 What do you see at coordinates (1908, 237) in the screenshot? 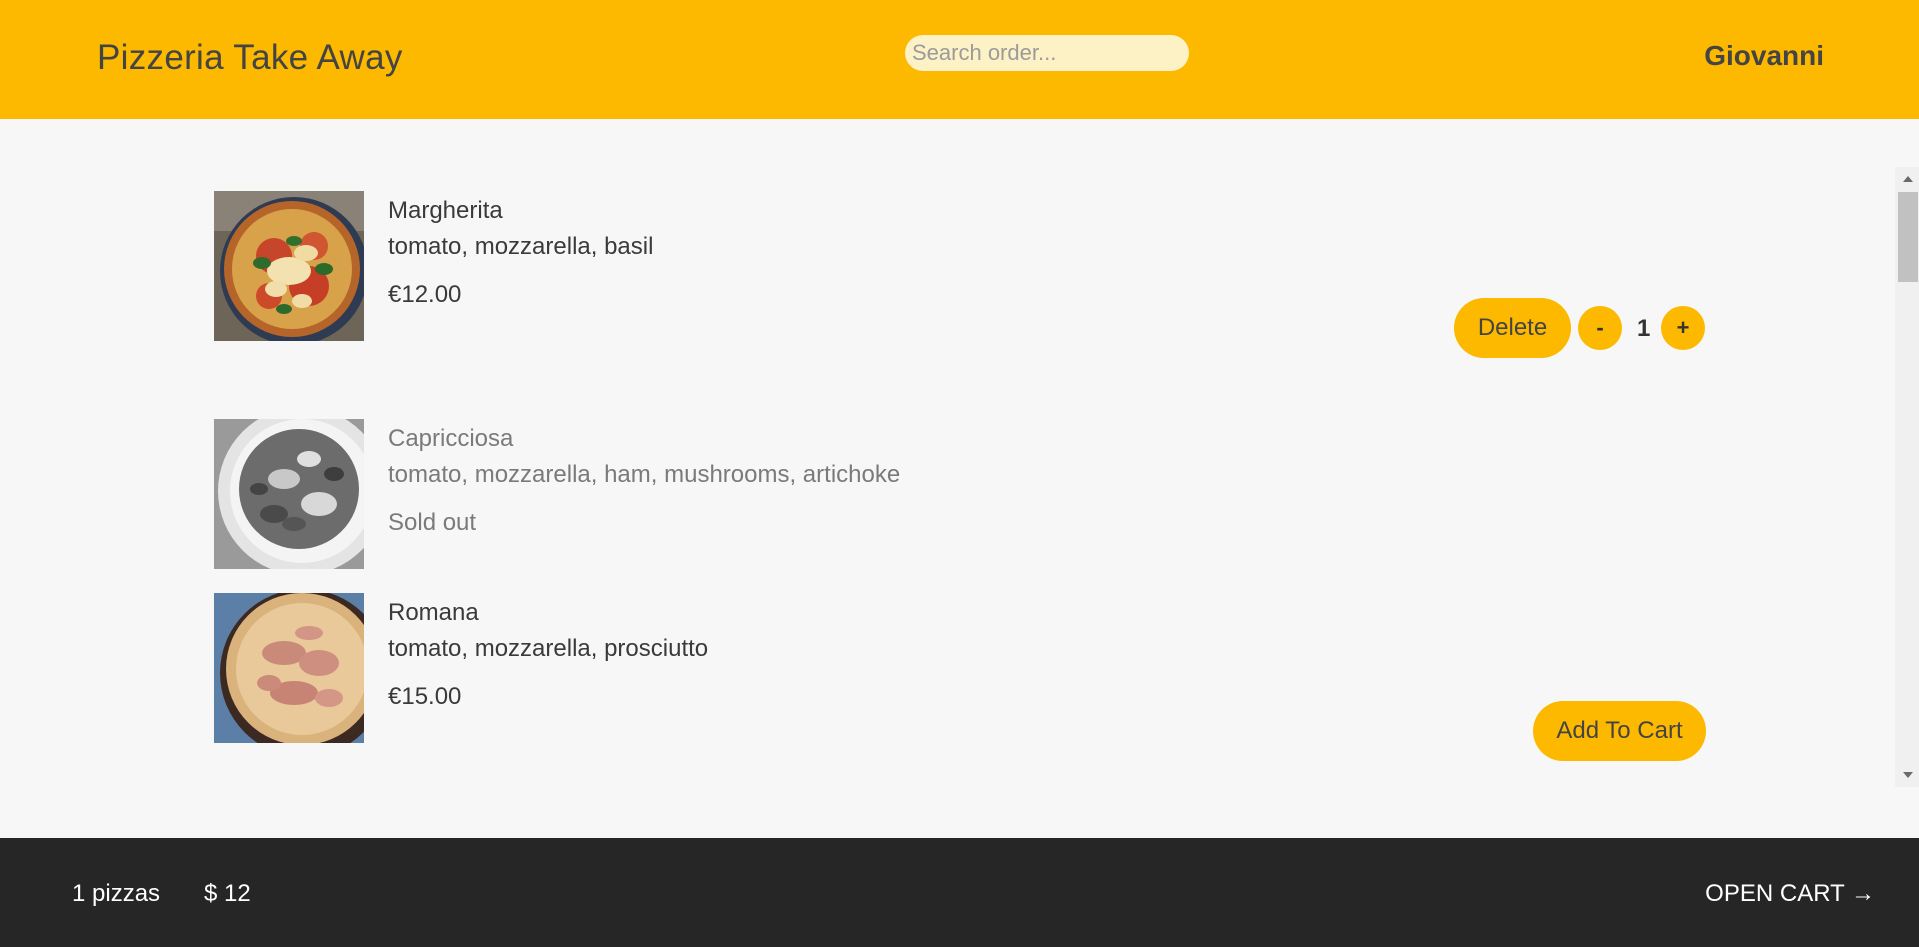
I see `scrollbar-thumb` at bounding box center [1908, 237].